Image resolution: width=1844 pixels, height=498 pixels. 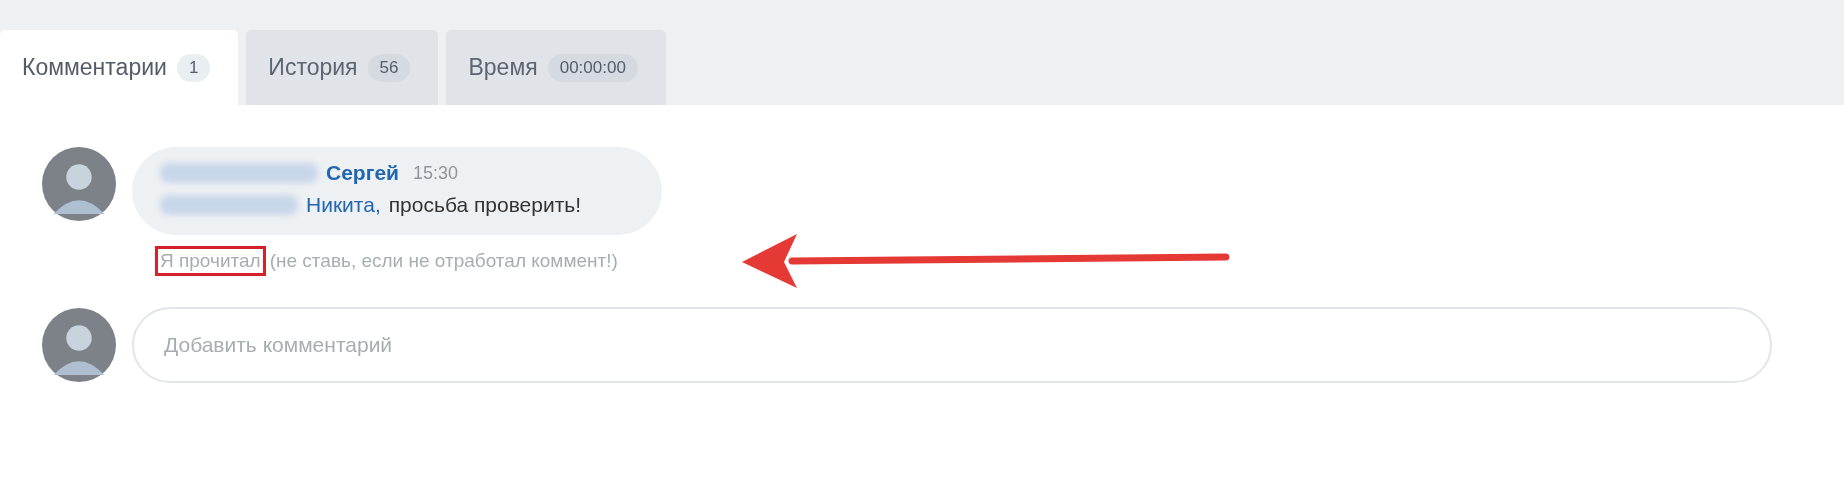 I want to click on author-name: Сергей, so click(x=362, y=173).